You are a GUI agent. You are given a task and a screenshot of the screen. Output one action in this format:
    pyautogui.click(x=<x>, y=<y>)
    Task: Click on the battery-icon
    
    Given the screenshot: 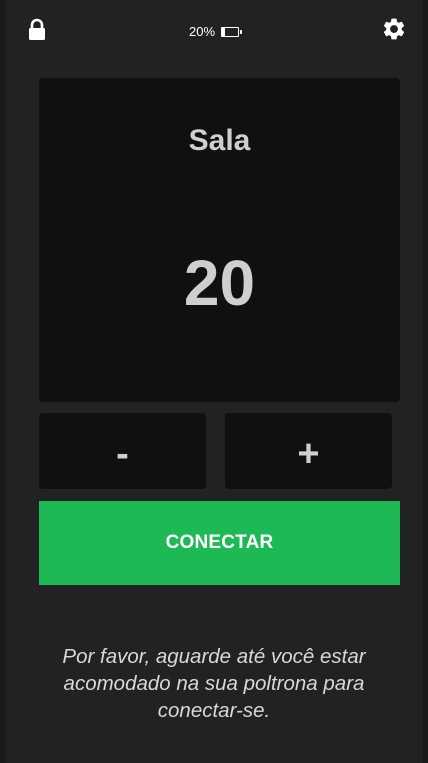 What is the action you would take?
    pyautogui.click(x=232, y=31)
    